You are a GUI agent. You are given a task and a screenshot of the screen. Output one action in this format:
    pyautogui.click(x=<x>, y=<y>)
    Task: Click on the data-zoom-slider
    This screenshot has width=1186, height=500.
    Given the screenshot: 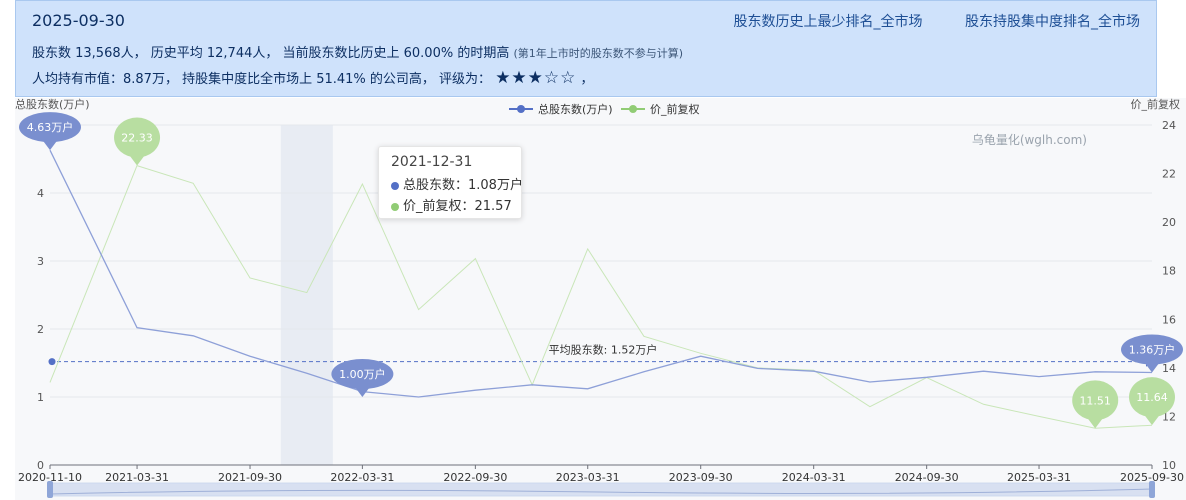 What is the action you would take?
    pyautogui.click(x=601, y=489)
    